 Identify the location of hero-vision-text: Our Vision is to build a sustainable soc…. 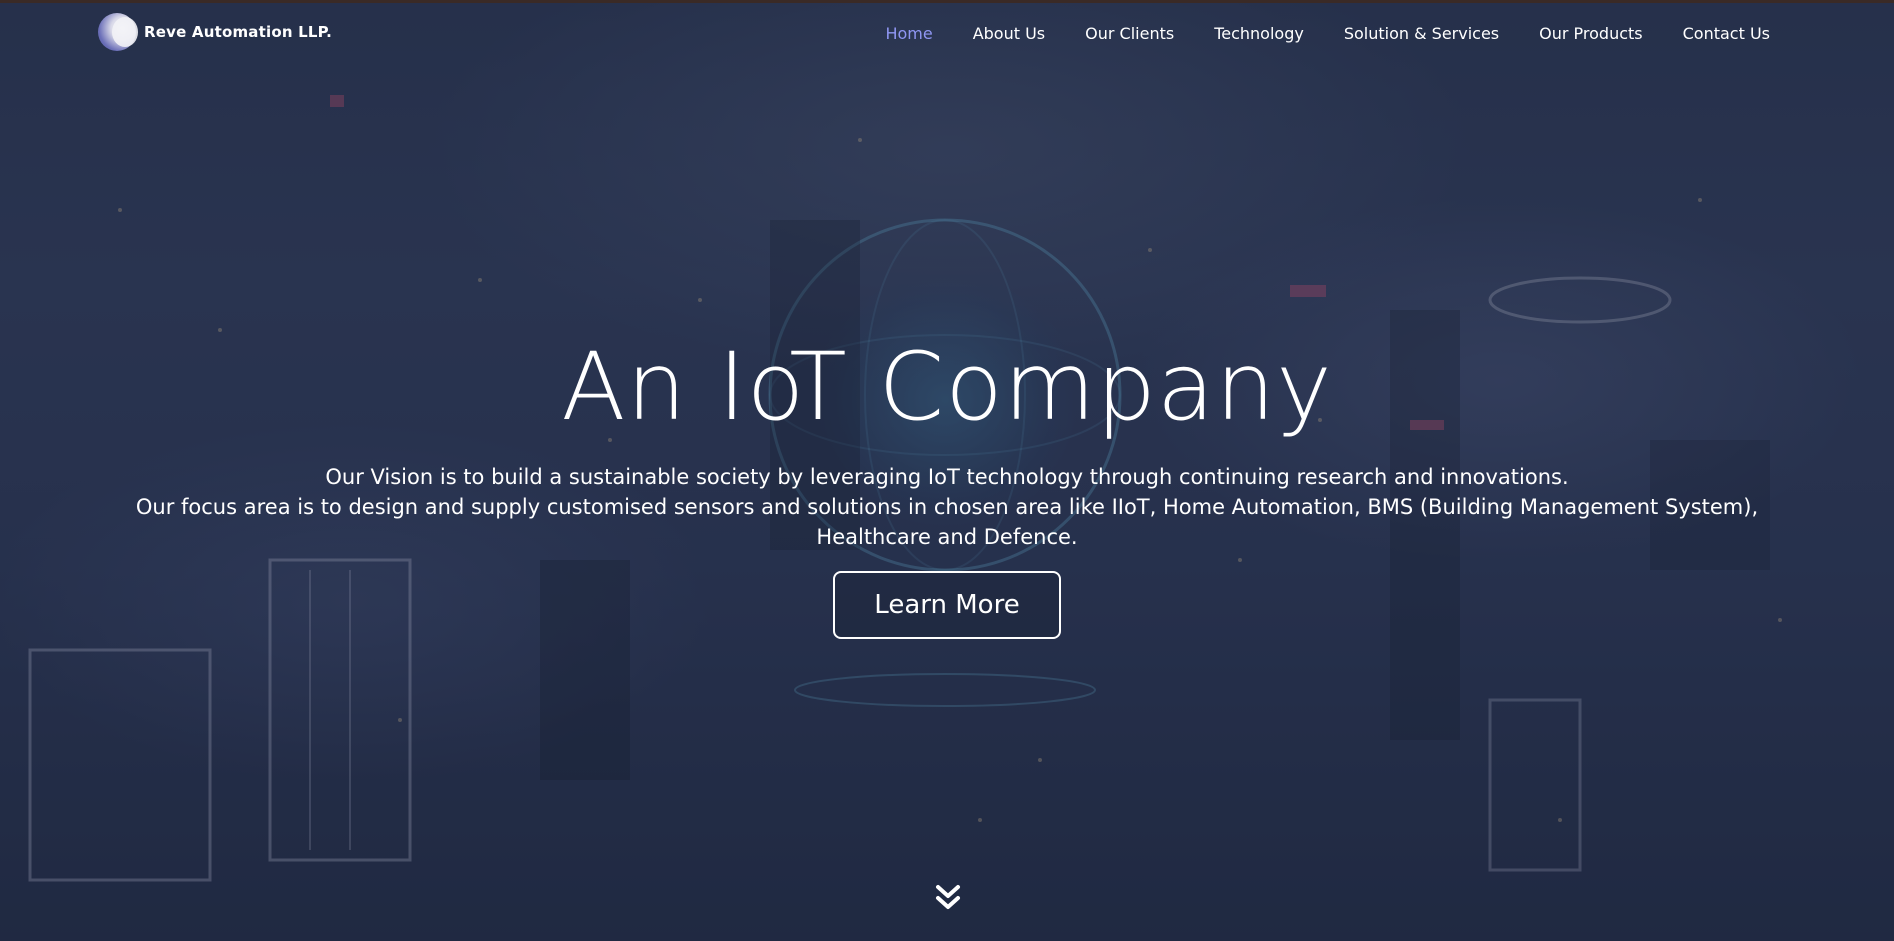
(947, 477).